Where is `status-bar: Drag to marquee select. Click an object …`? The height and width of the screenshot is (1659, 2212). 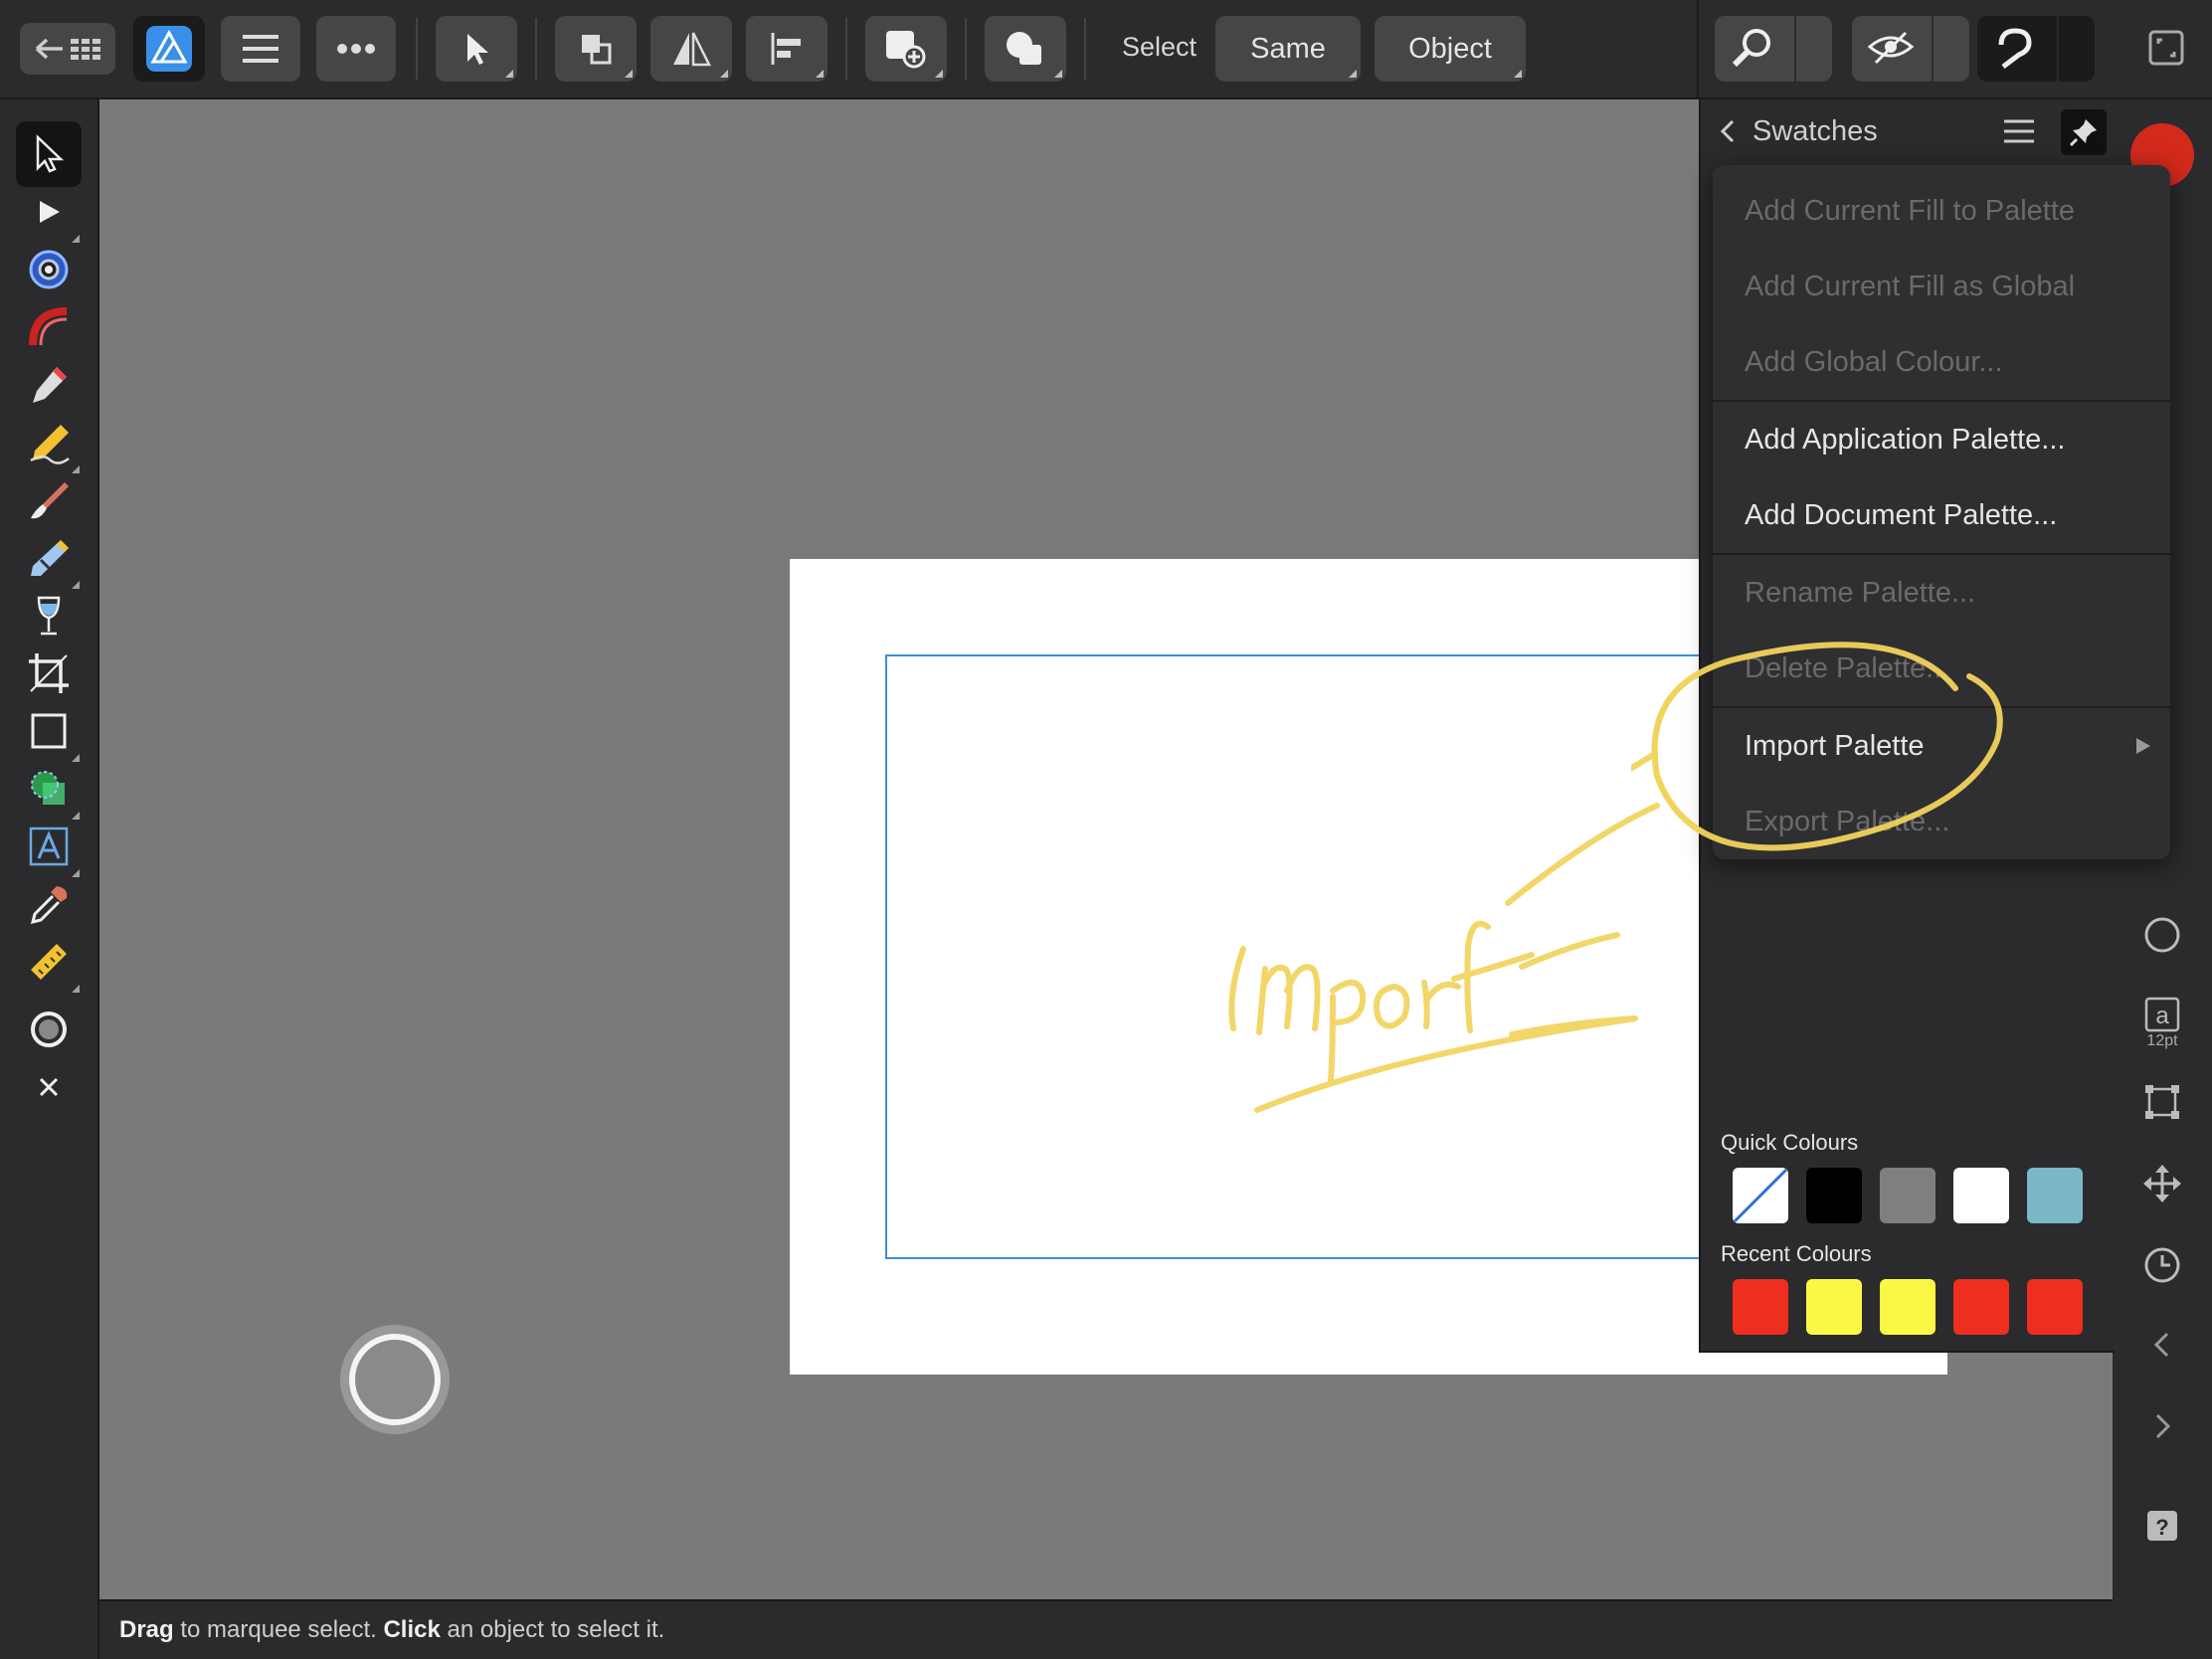 status-bar: Drag to marquee select. Click an object … is located at coordinates (1106, 1629).